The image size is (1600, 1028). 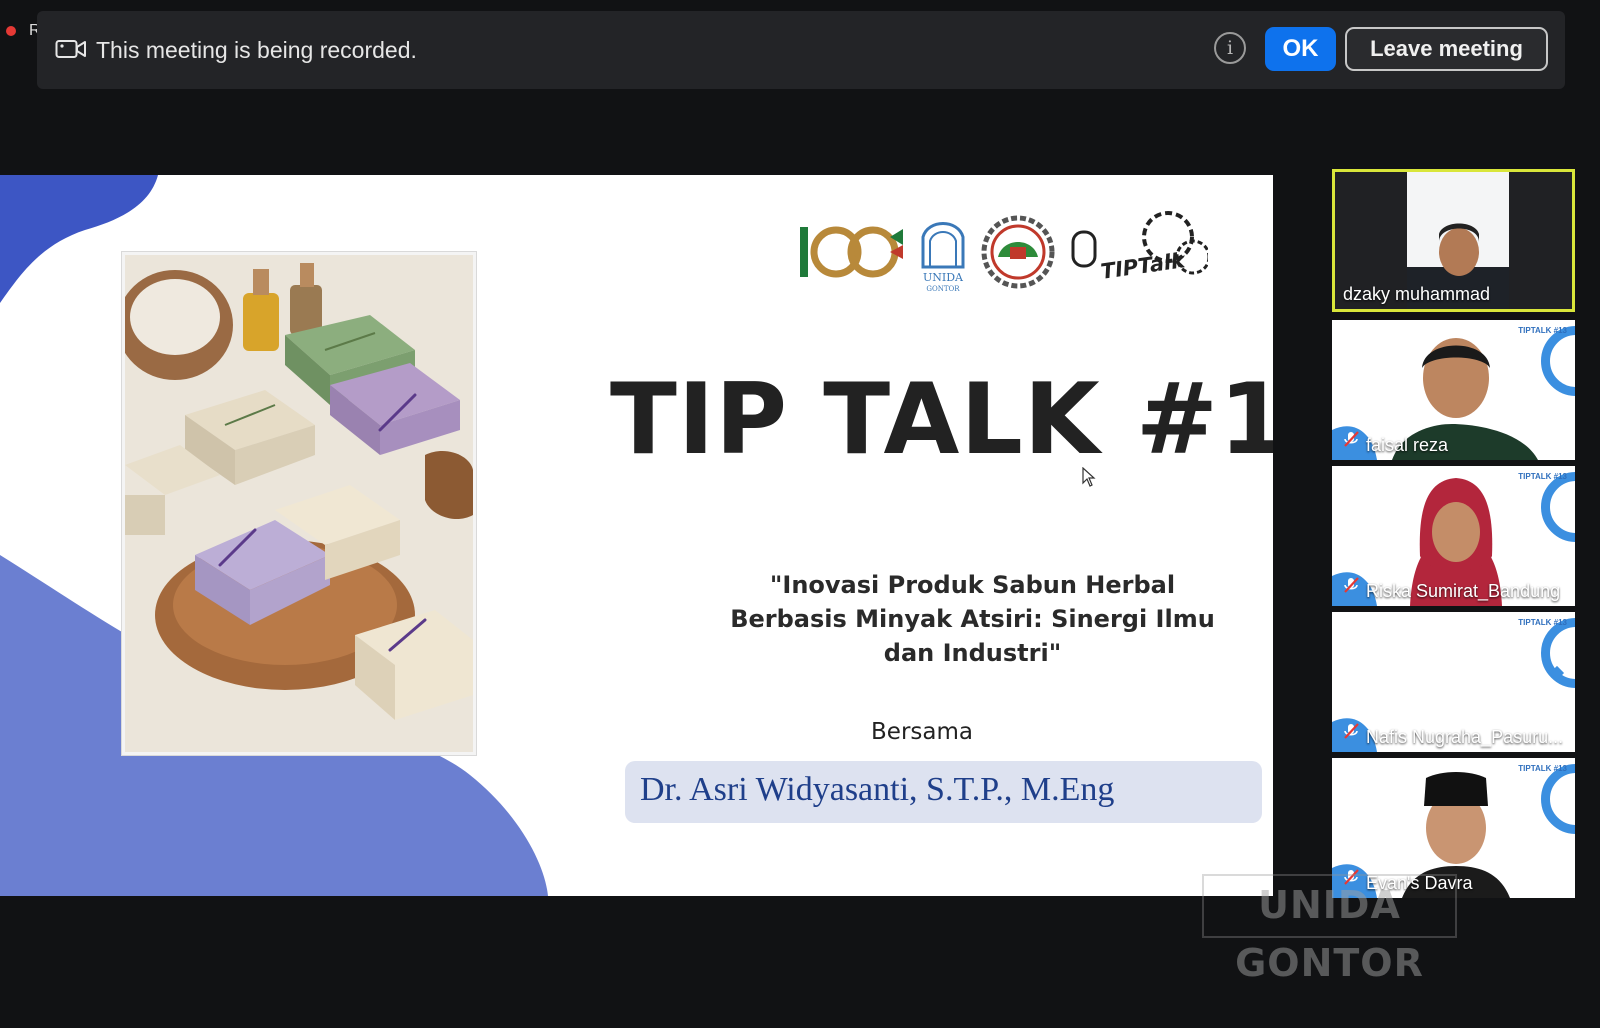 What do you see at coordinates (851, 252) in the screenshot?
I see `100-years-logo` at bounding box center [851, 252].